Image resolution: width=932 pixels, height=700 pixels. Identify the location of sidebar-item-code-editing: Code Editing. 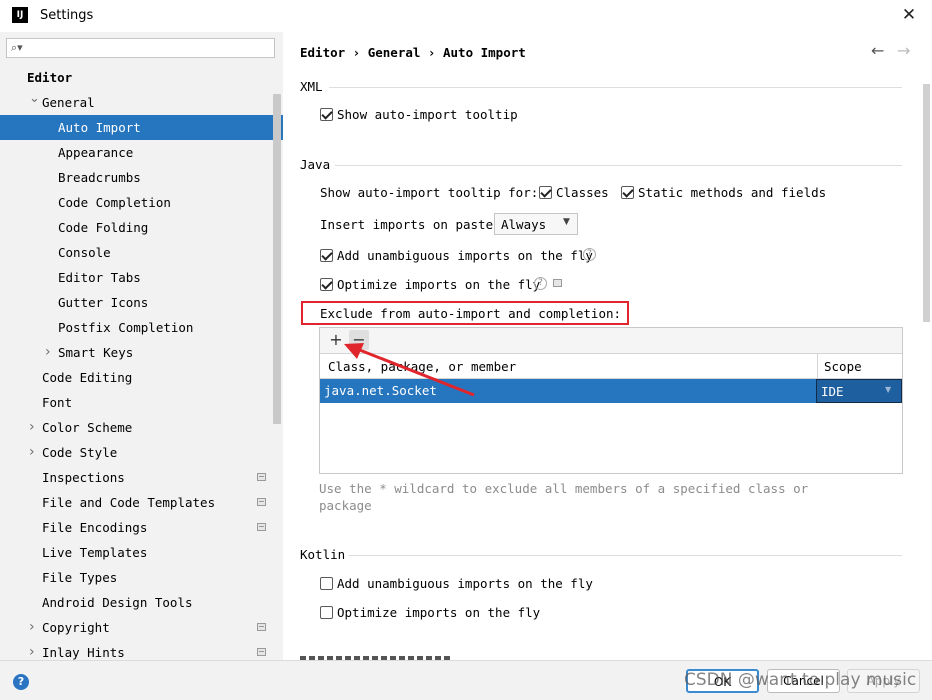
(141, 377).